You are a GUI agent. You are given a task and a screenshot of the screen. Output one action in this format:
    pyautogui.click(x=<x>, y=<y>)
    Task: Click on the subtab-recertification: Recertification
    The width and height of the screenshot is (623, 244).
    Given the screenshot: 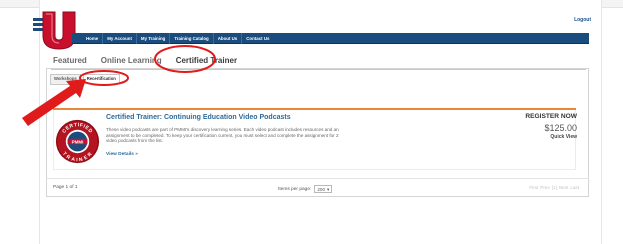 What is the action you would take?
    pyautogui.click(x=101, y=79)
    